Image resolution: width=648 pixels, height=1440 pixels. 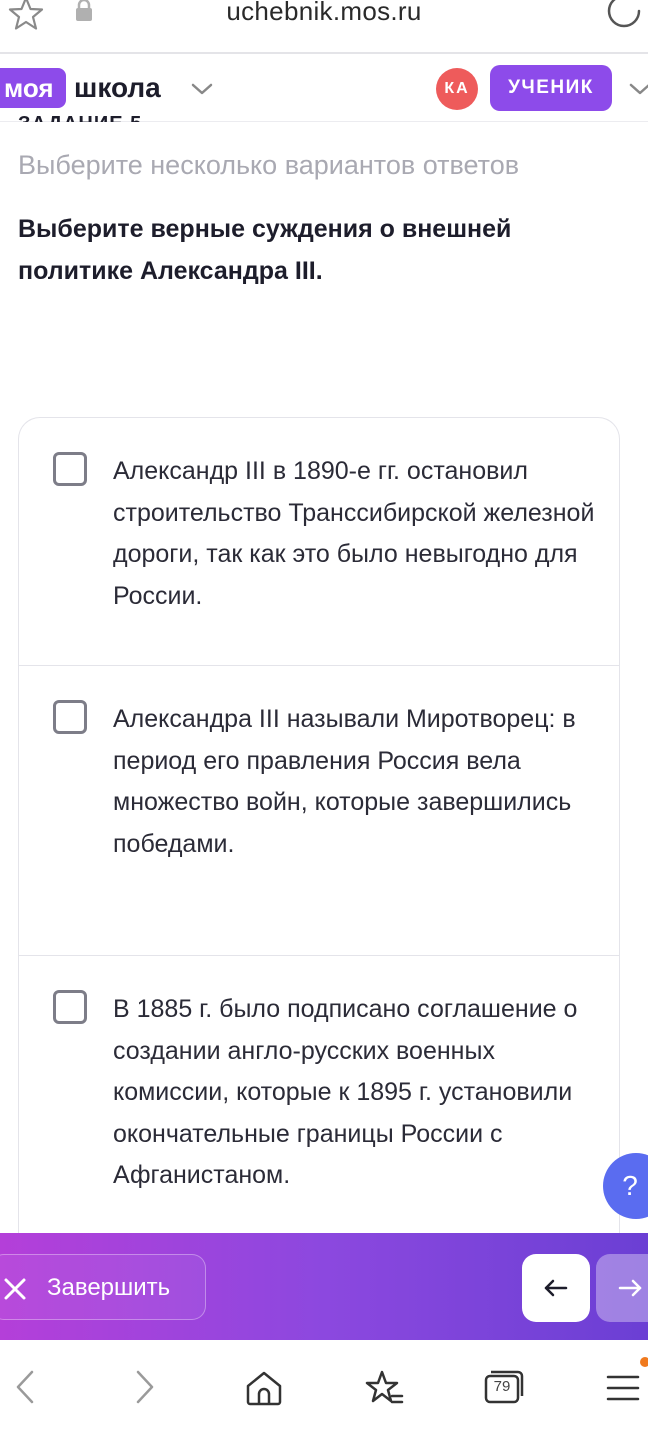 I want to click on task-hint: Выберите несколько вариантов ответов, so click(x=269, y=165).